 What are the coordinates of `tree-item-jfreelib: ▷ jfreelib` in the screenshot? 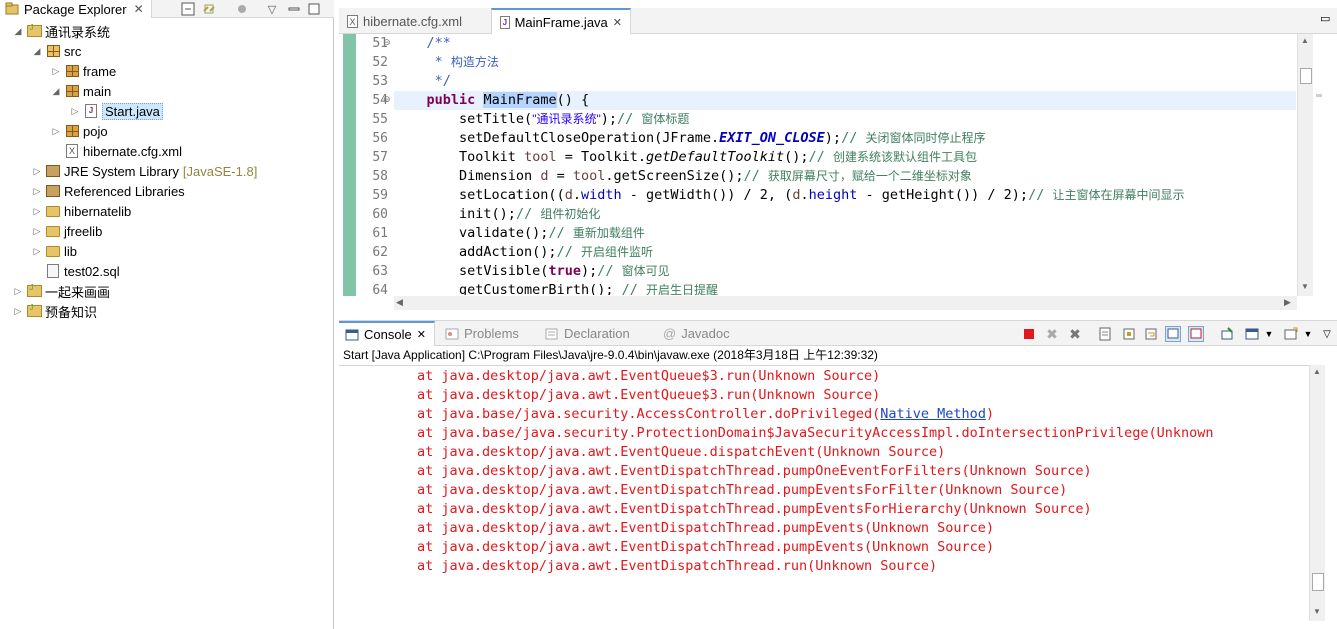 It's located at (67, 231).